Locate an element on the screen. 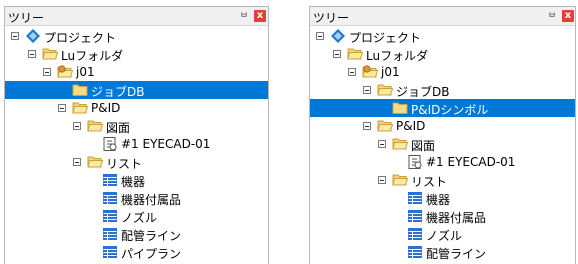 The width and height of the screenshot is (578, 264). tree-item-table: パイプラン is located at coordinates (136, 252).